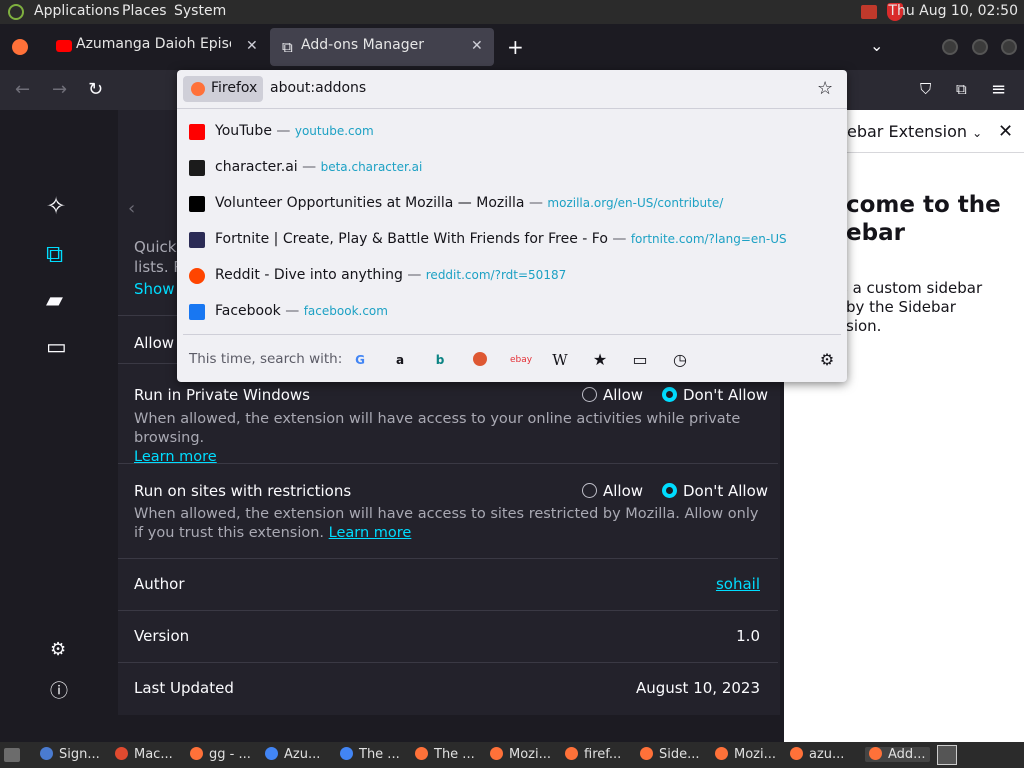 The width and height of the screenshot is (1024, 768). Describe the element at coordinates (131, 208) in the screenshot. I see `back-chevron-icon: ‹` at that location.